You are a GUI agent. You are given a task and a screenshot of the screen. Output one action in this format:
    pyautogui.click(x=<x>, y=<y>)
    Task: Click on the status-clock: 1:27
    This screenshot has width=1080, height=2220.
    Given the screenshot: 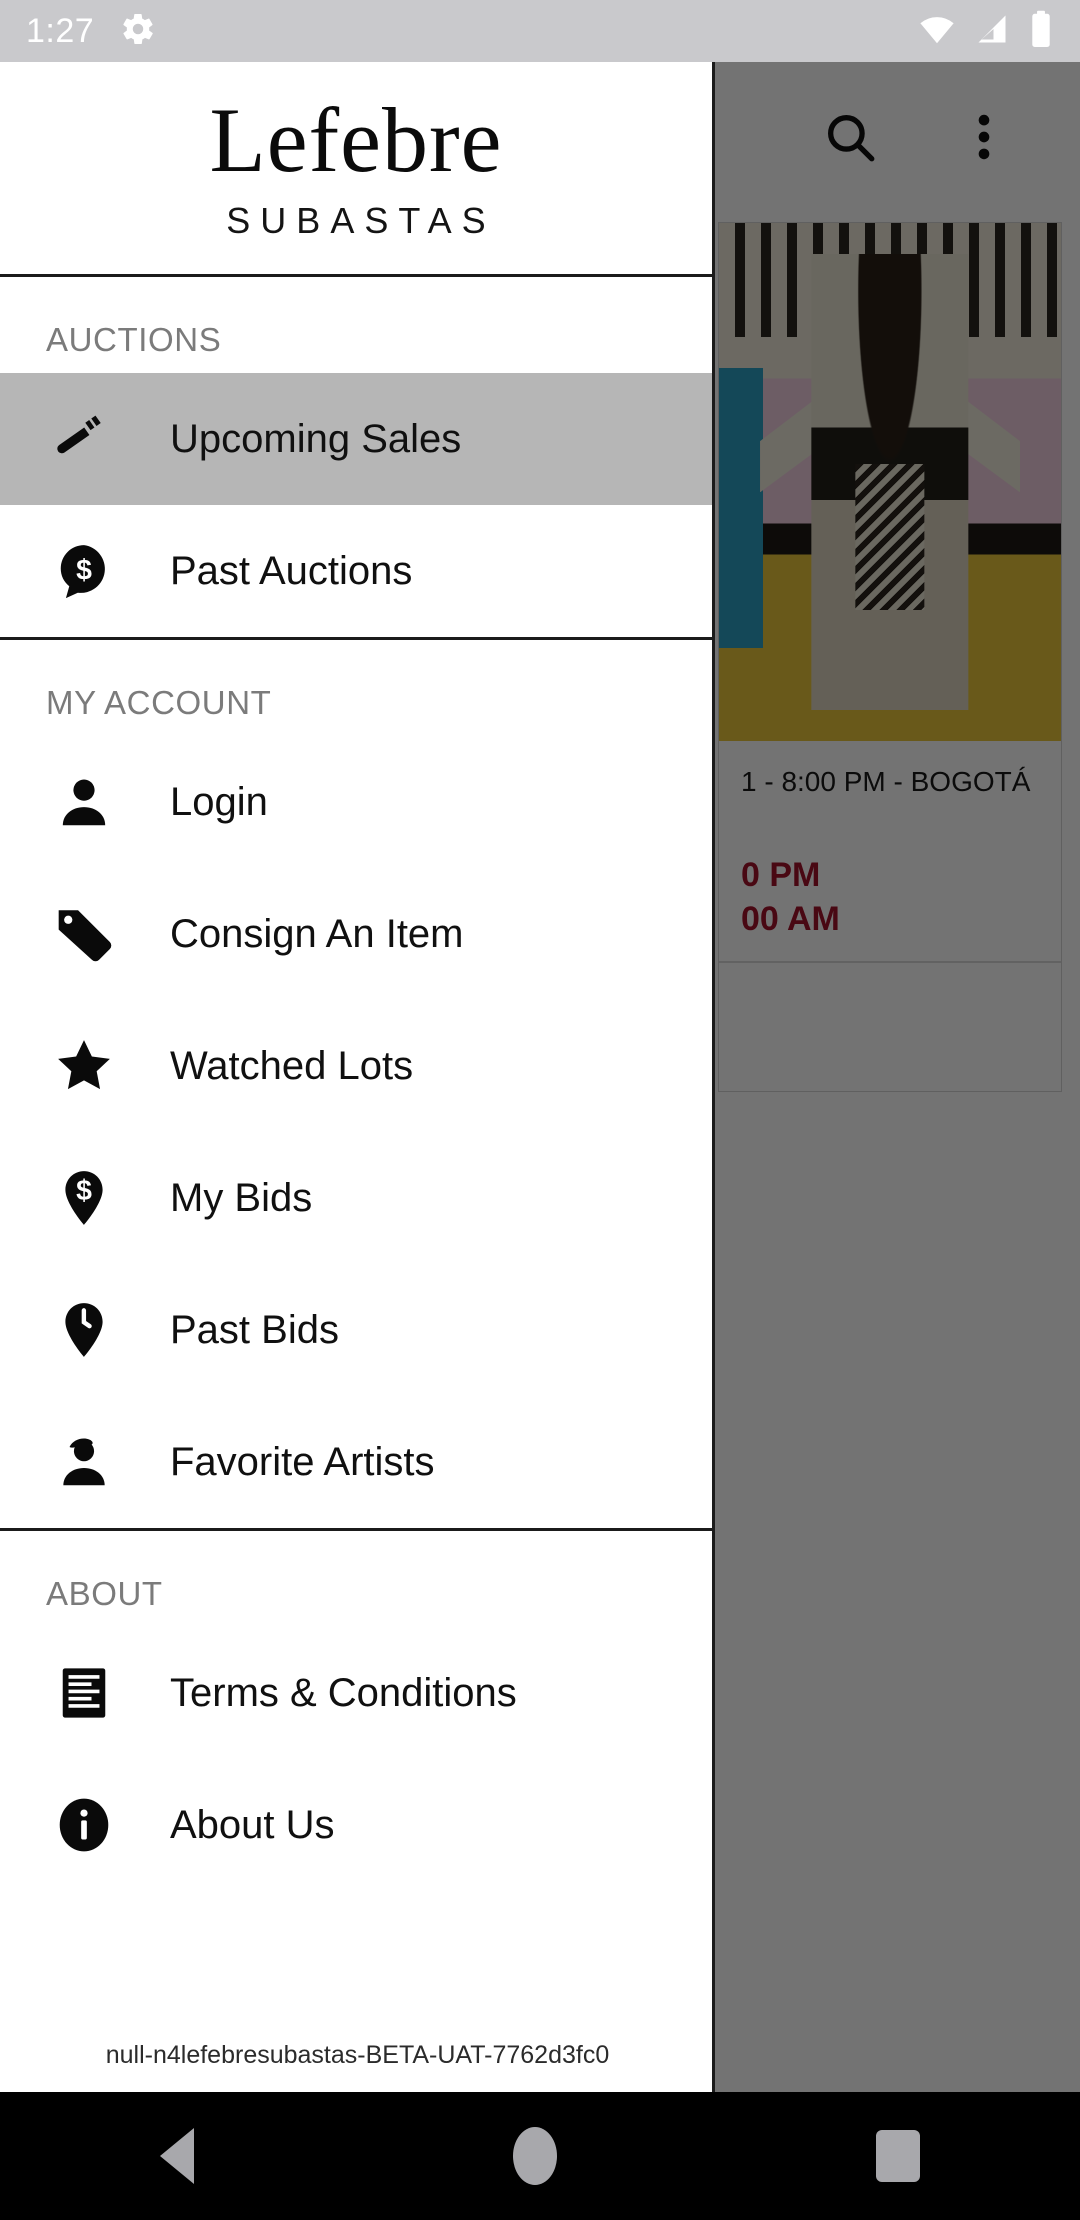 What is the action you would take?
    pyautogui.click(x=60, y=30)
    